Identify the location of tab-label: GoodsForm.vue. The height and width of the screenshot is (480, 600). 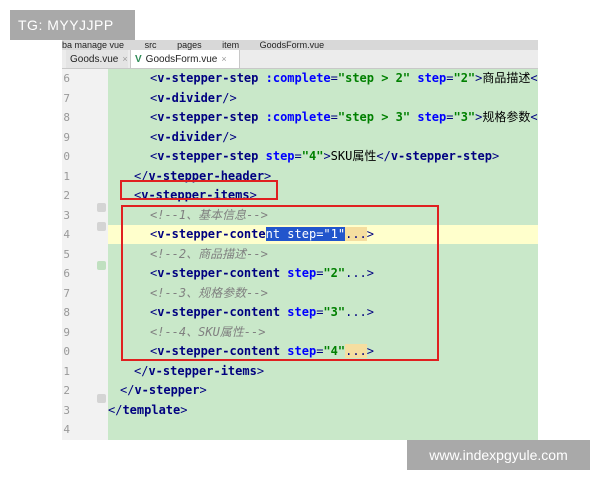
(181, 59).